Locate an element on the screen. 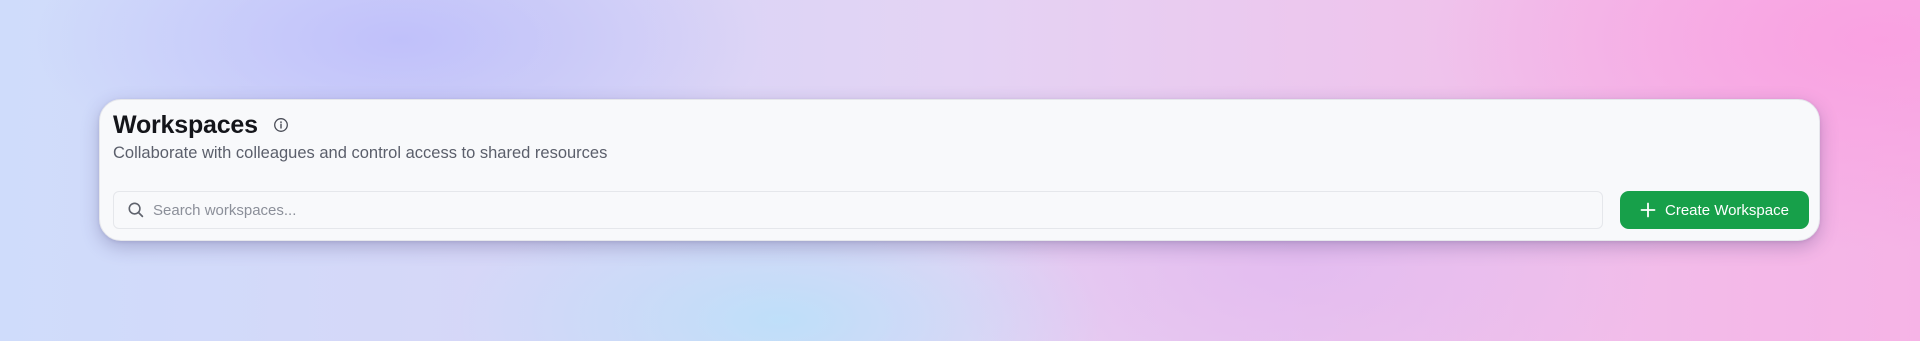  create-workspace-button: Create Workspace is located at coordinates (1714, 210).